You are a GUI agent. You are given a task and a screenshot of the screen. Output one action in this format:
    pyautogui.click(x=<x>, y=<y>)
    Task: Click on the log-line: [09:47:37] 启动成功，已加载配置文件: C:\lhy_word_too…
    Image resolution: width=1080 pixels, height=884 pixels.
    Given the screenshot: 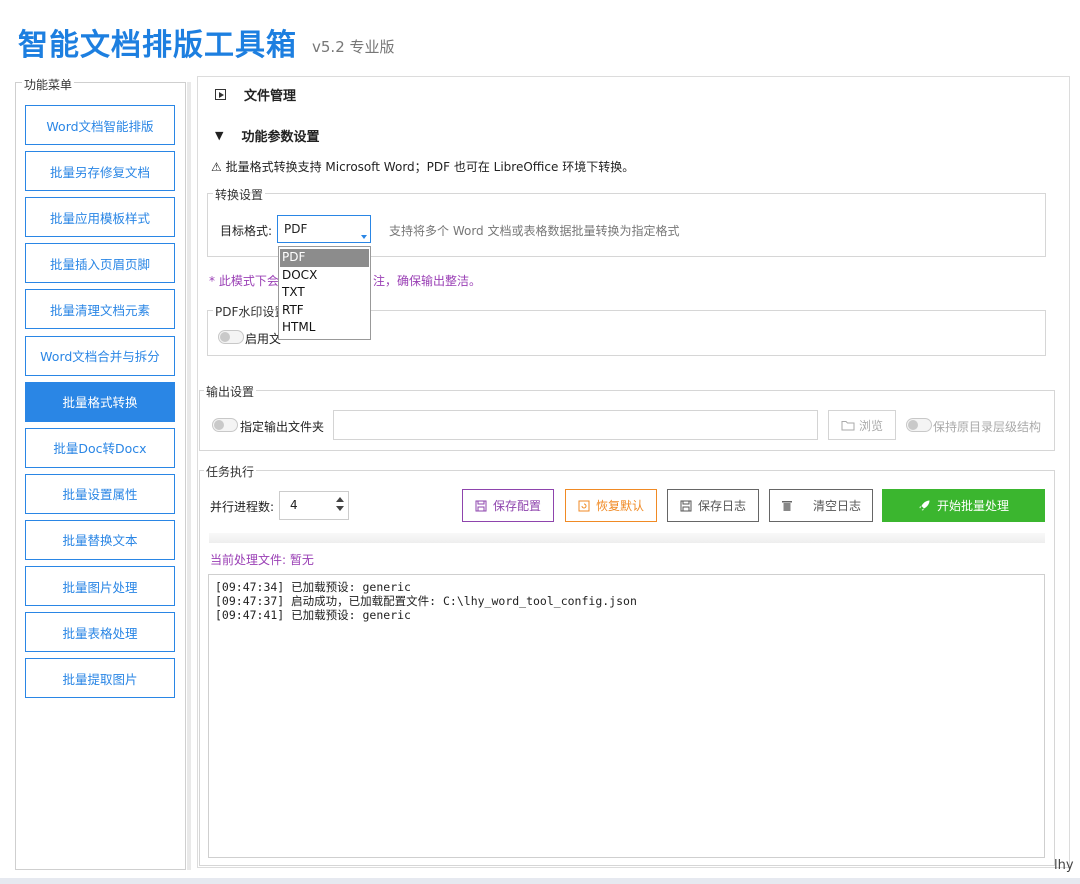 What is the action you would take?
    pyautogui.click(x=426, y=601)
    